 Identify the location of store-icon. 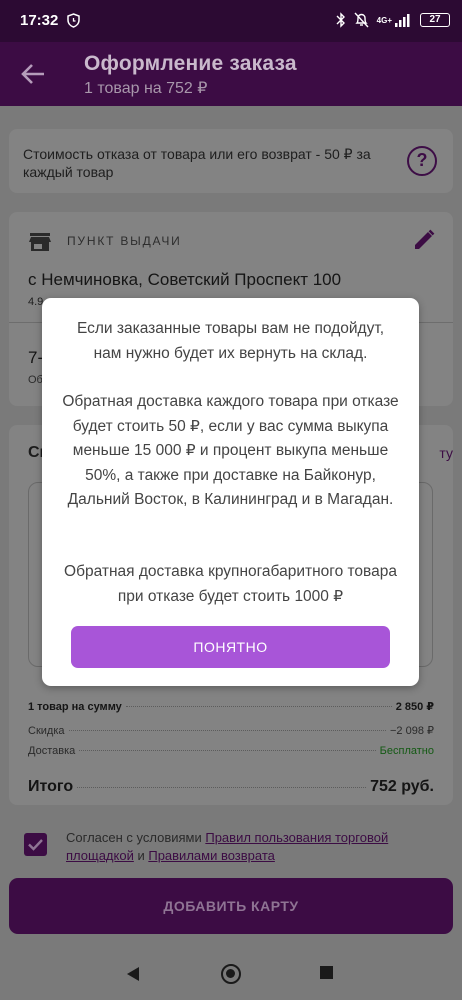
(40, 242).